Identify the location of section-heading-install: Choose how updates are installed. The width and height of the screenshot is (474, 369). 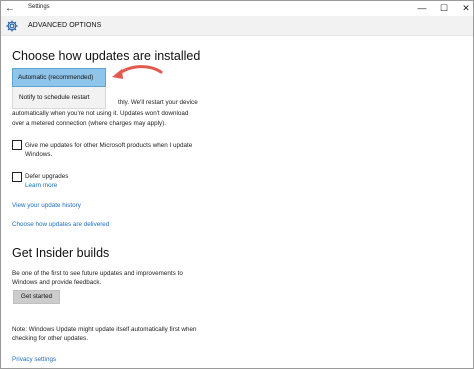
(106, 56).